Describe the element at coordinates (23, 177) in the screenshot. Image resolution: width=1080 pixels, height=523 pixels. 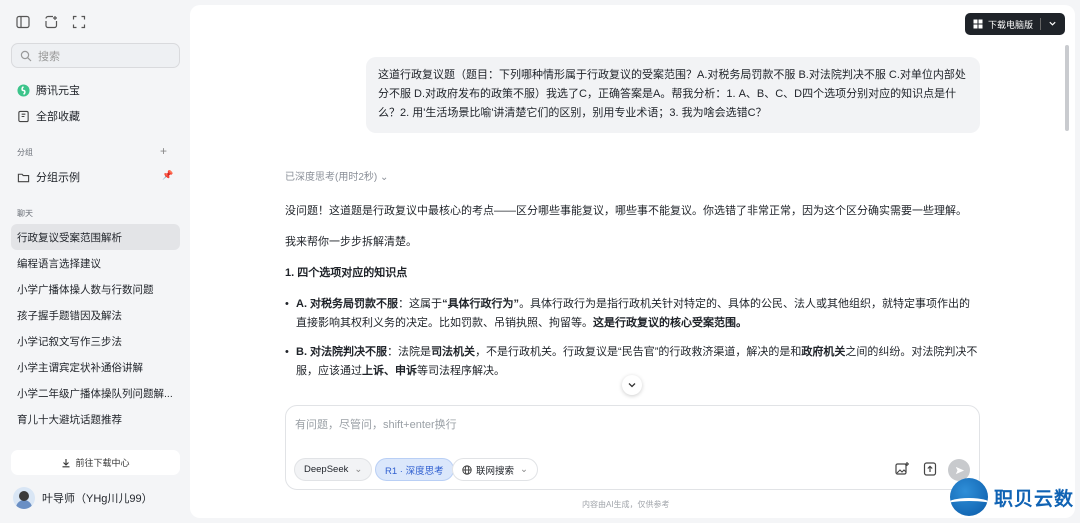
I see `folder-icon` at that location.